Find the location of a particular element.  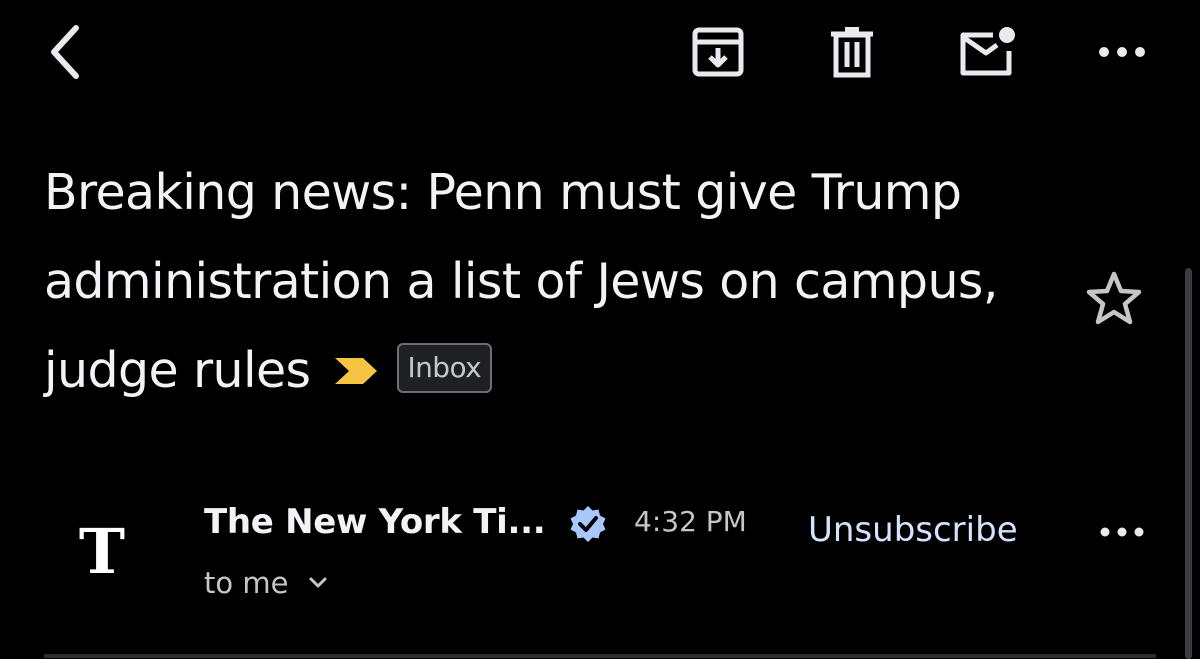

trash-icon is located at coordinates (852, 52).